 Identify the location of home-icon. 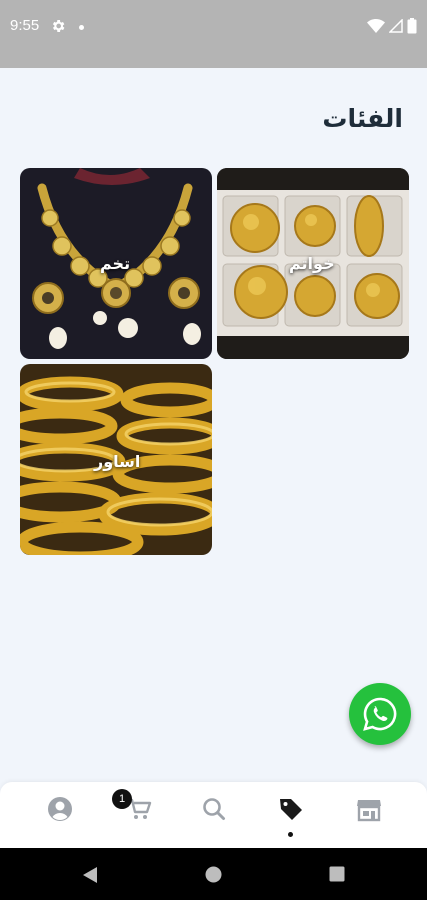
(213, 874).